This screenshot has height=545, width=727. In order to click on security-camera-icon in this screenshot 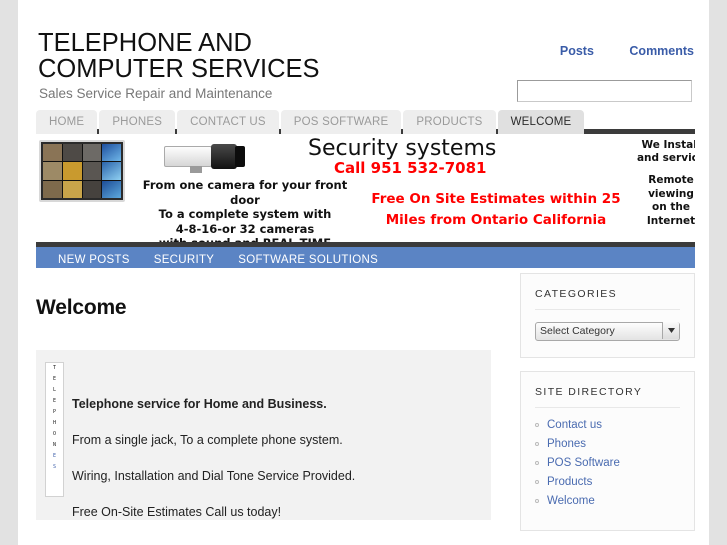, I will do `click(206, 157)`.